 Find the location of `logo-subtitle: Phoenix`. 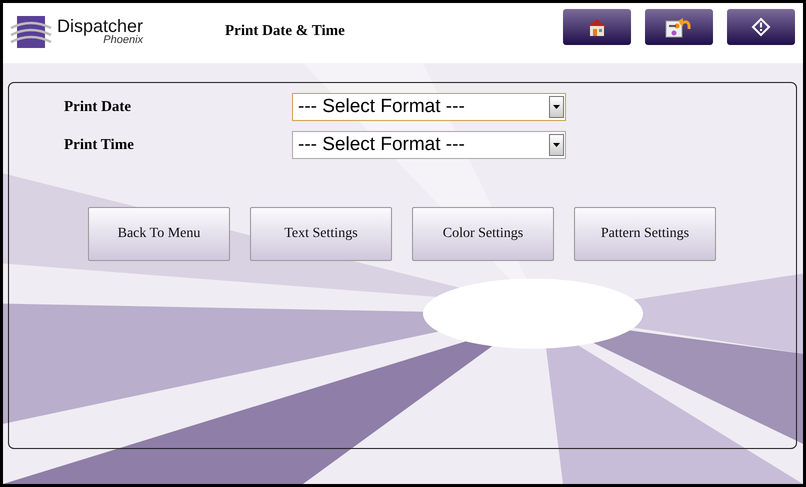

logo-subtitle: Phoenix is located at coordinates (123, 40).